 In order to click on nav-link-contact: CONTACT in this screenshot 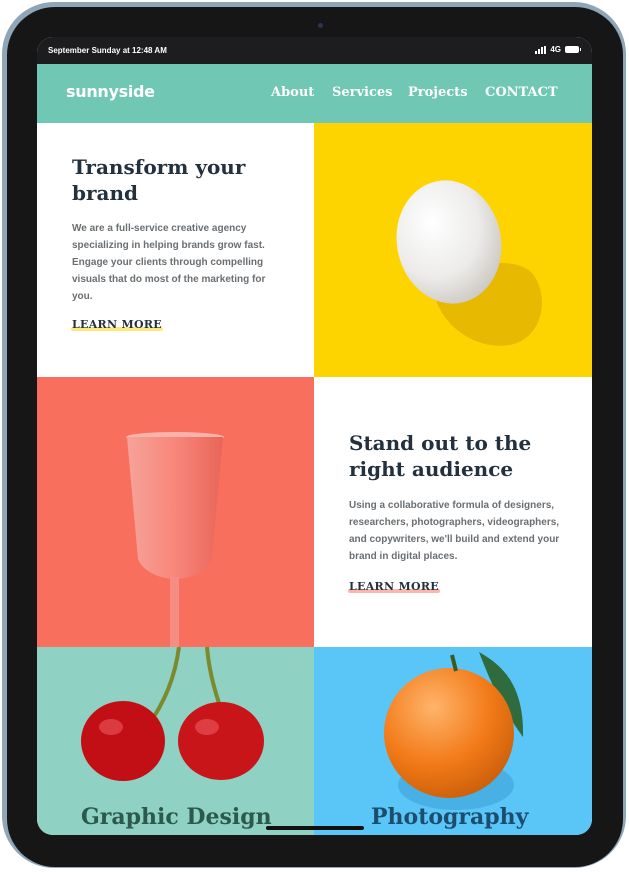, I will do `click(521, 92)`.